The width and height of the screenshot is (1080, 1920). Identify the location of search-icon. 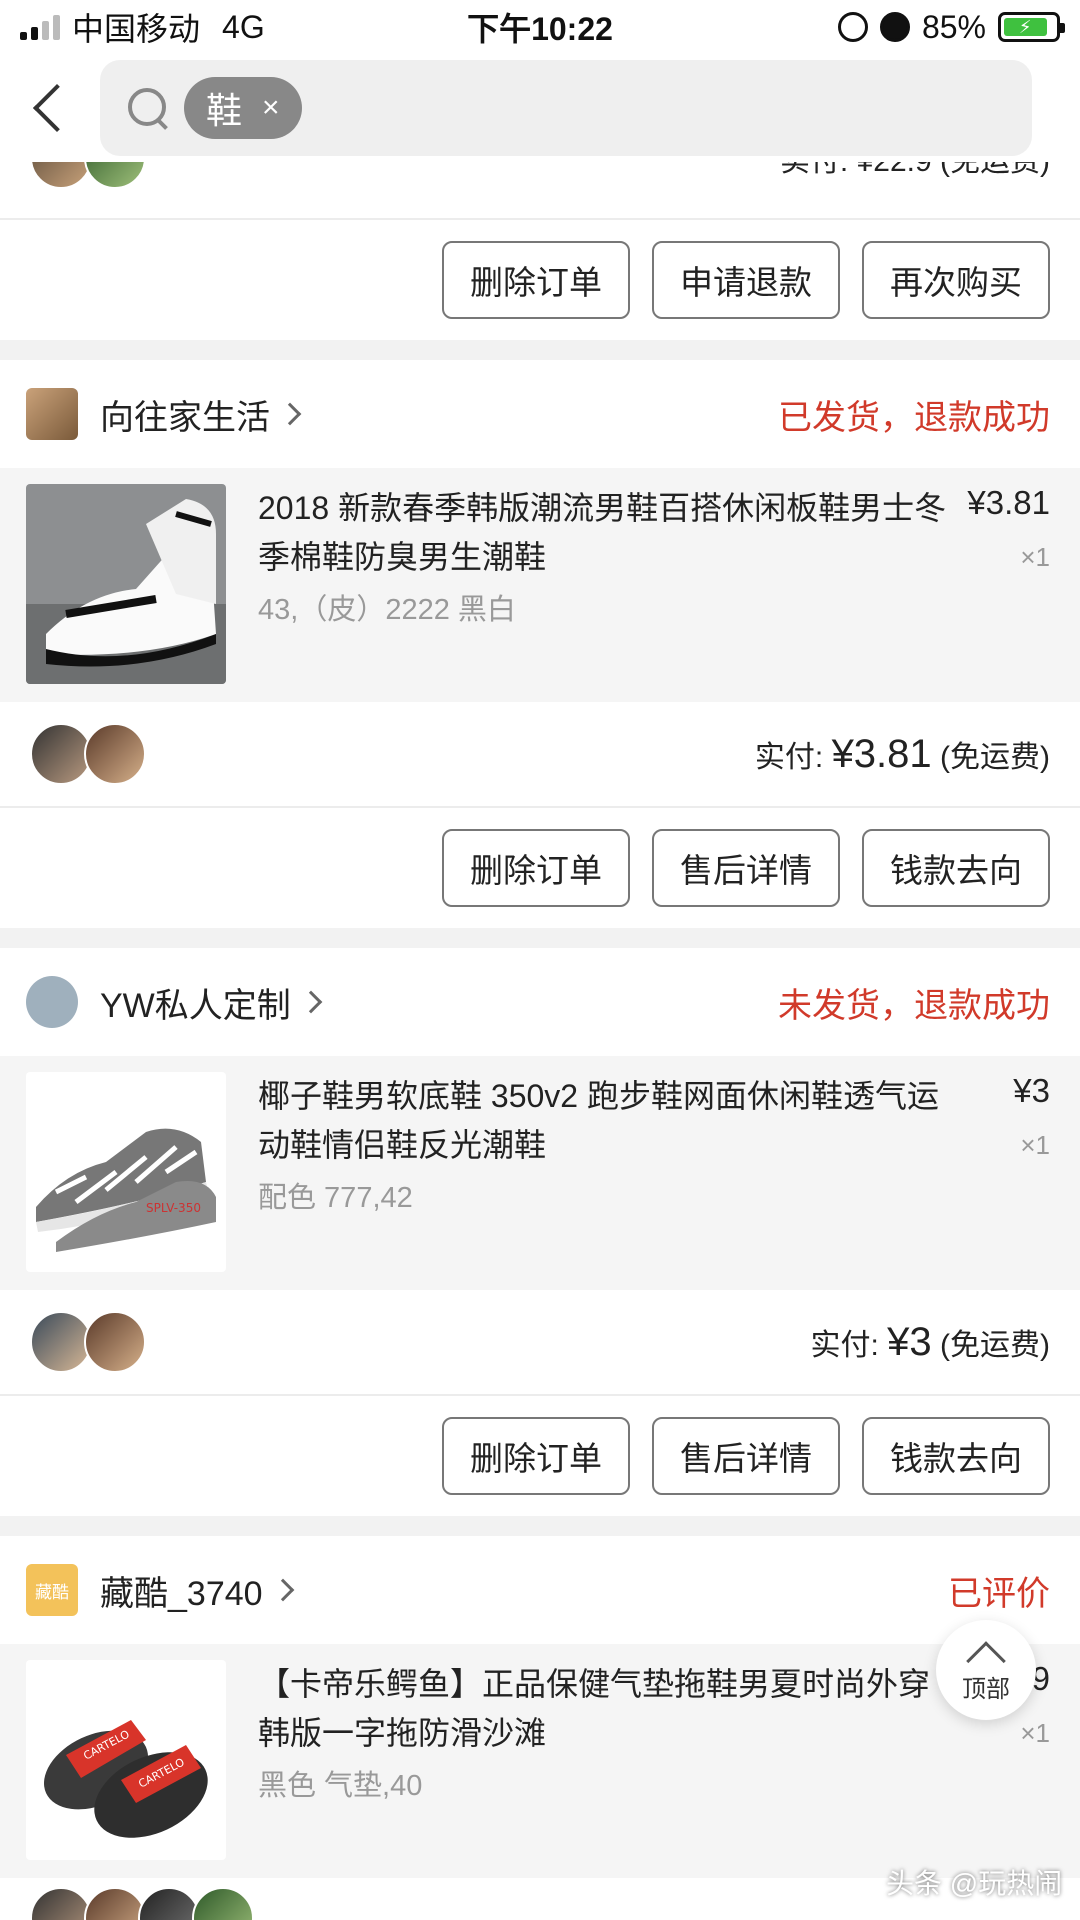
(148, 108).